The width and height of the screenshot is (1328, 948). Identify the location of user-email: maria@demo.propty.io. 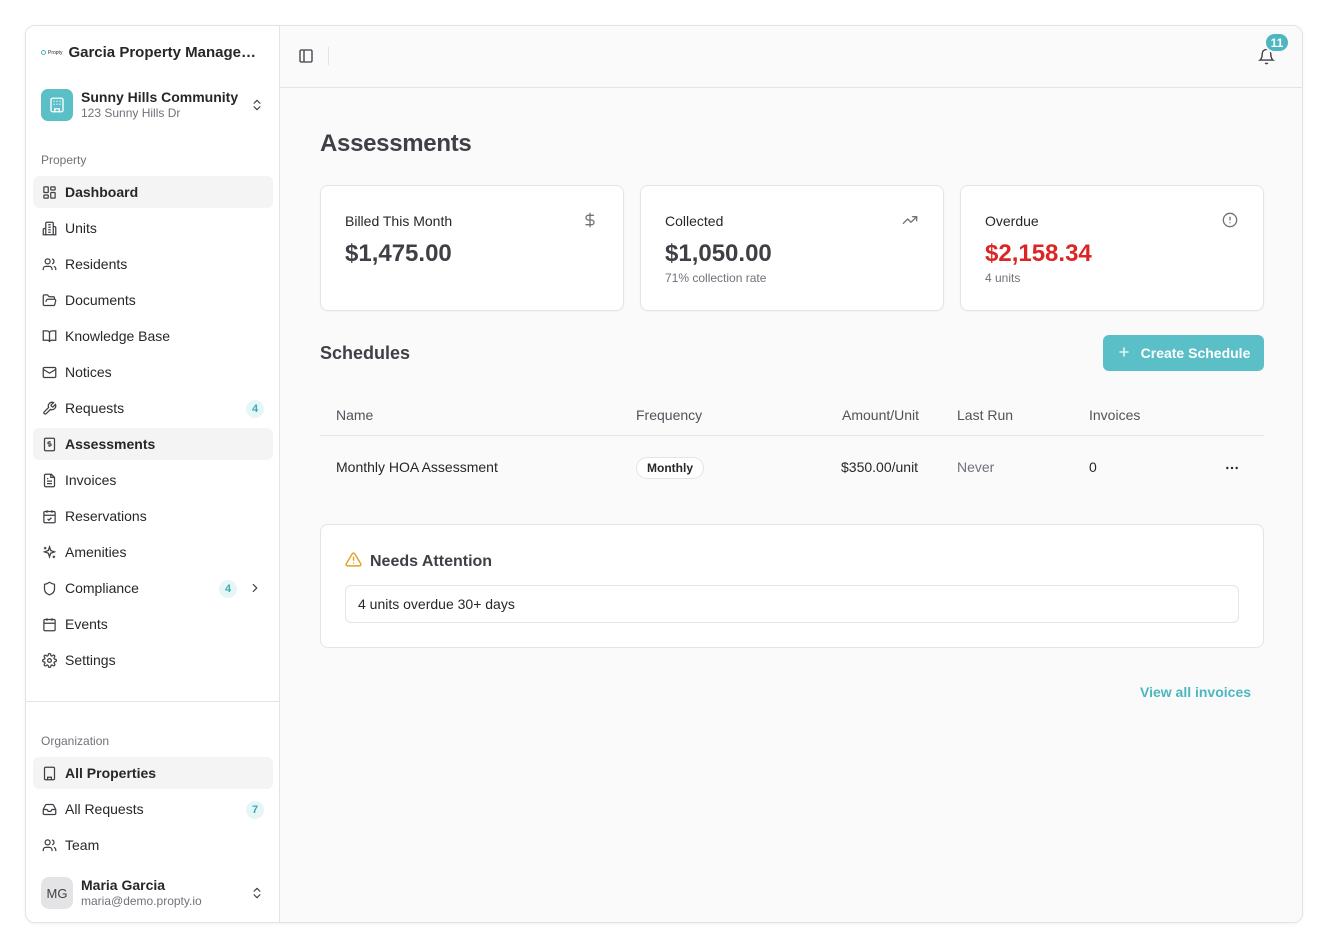
(141, 901).